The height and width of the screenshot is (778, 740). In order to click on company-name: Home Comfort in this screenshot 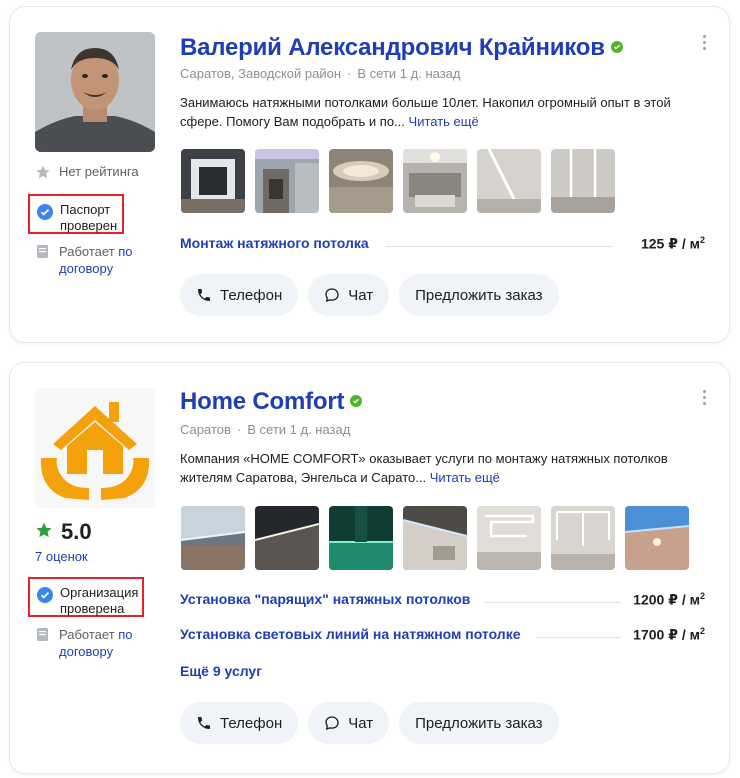, I will do `click(271, 402)`.